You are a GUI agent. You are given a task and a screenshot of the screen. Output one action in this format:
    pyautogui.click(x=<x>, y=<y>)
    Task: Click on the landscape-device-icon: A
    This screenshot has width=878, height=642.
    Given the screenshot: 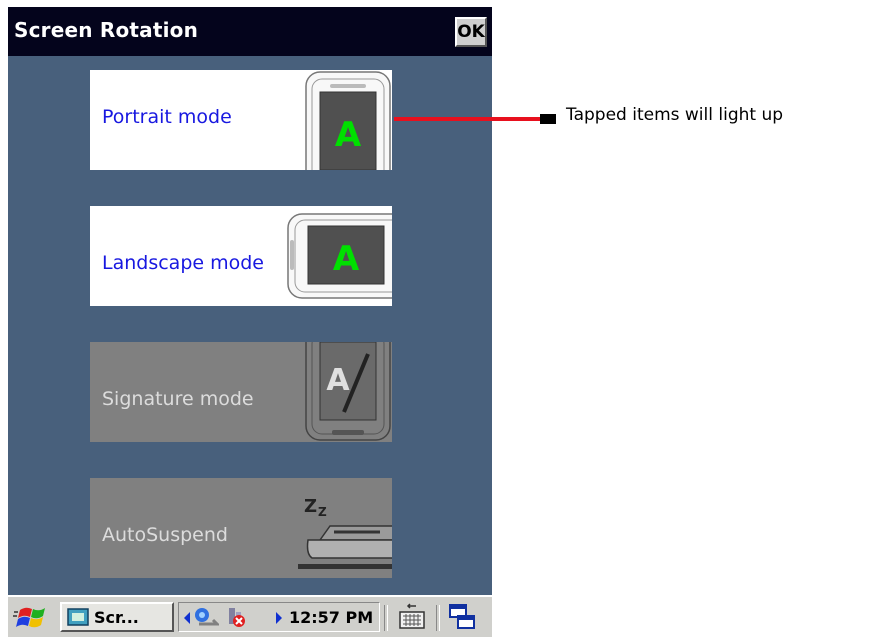 What is the action you would take?
    pyautogui.click(x=339, y=256)
    